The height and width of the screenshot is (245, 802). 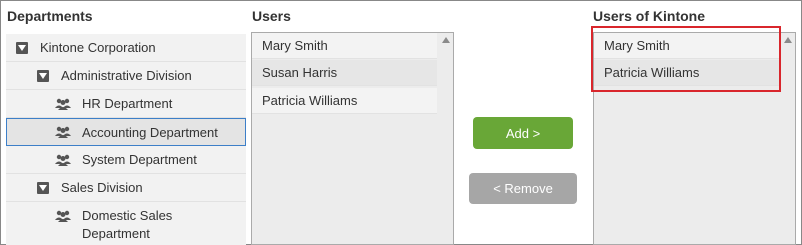 What do you see at coordinates (139, 159) in the screenshot?
I see `tree-item-label: System Department` at bounding box center [139, 159].